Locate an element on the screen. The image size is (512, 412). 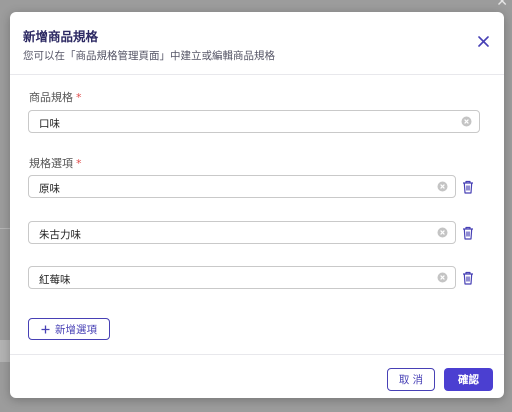
spec-option-value: 原味 is located at coordinates (49, 189).